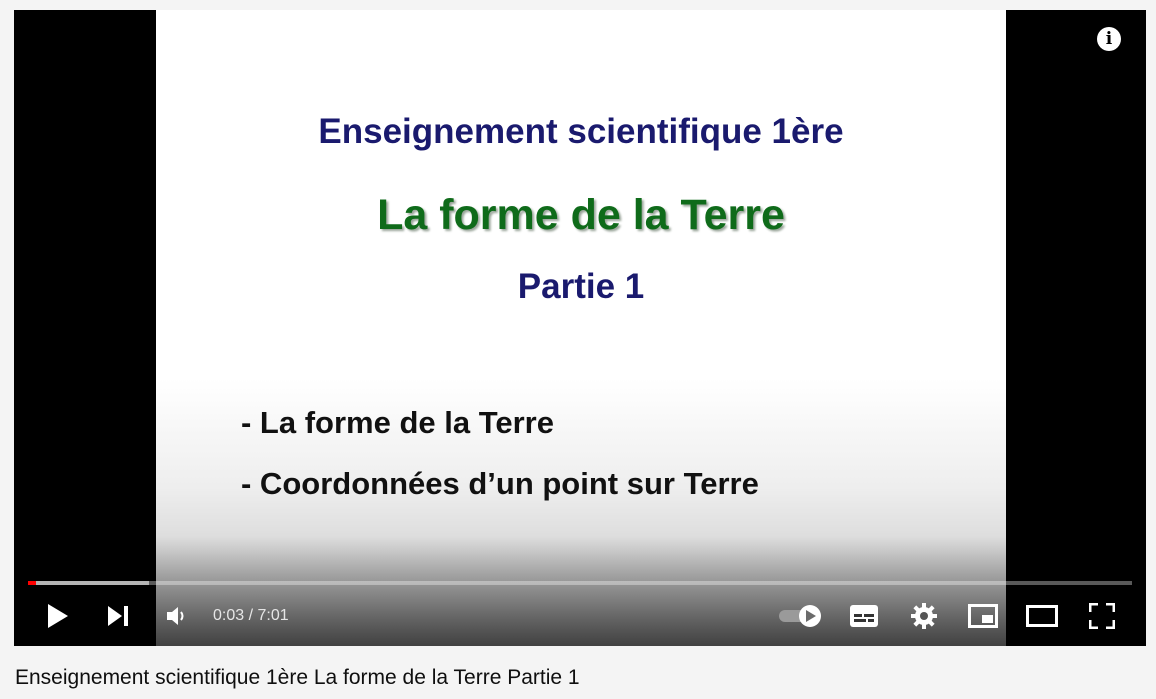 This screenshot has width=1156, height=699. I want to click on slide-bullet: - Coordonnées d’un point sur Terre, so click(500, 483).